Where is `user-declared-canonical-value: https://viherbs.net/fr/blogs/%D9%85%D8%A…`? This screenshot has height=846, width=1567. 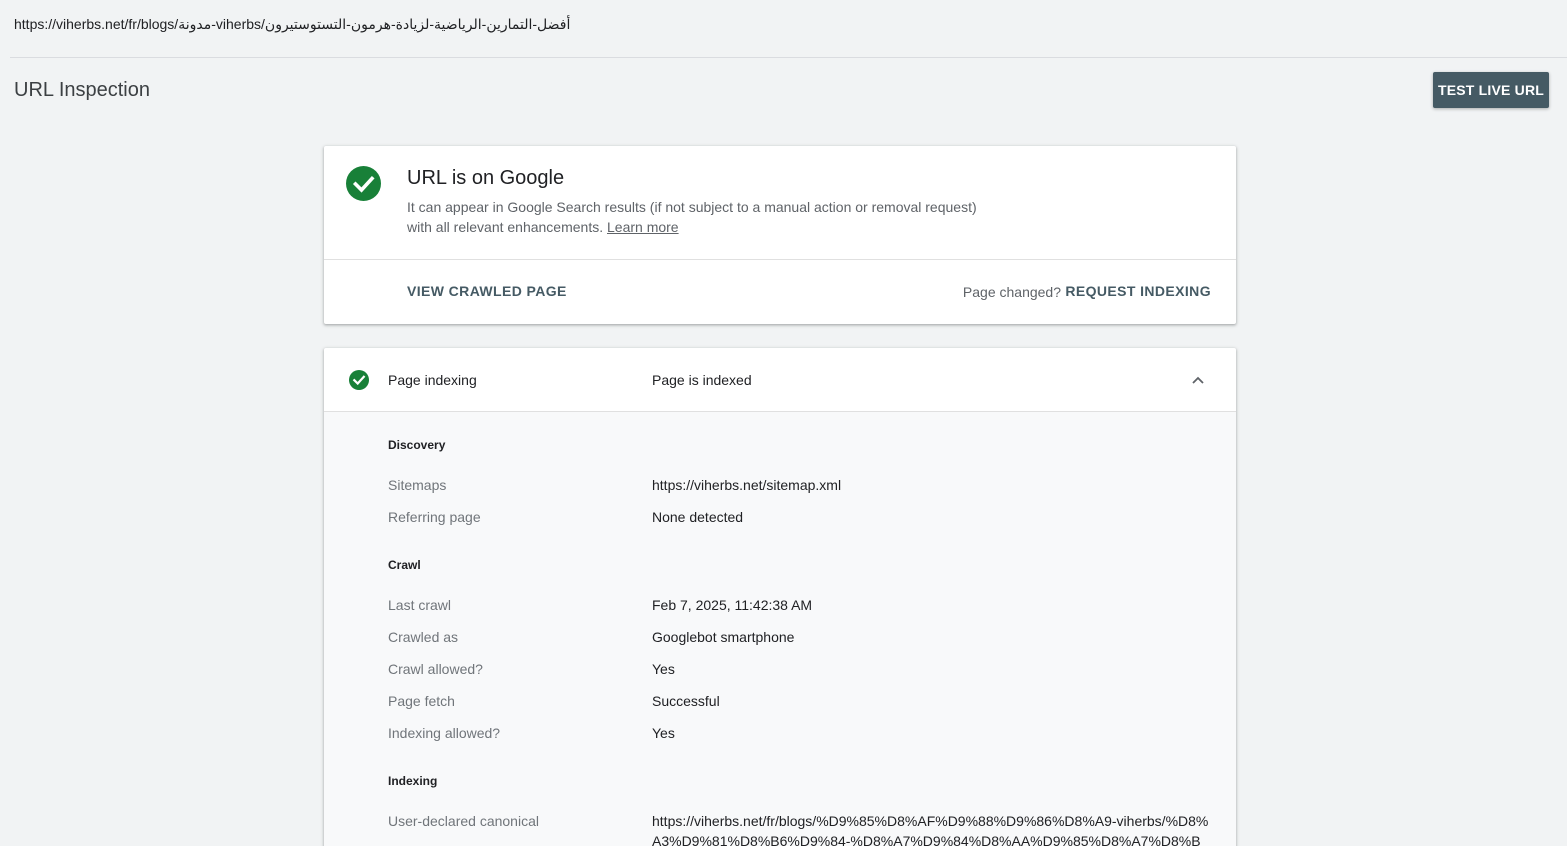
user-declared-canonical-value: https://viherbs.net/fr/blogs/%D9%85%D8%A… is located at coordinates (930, 829).